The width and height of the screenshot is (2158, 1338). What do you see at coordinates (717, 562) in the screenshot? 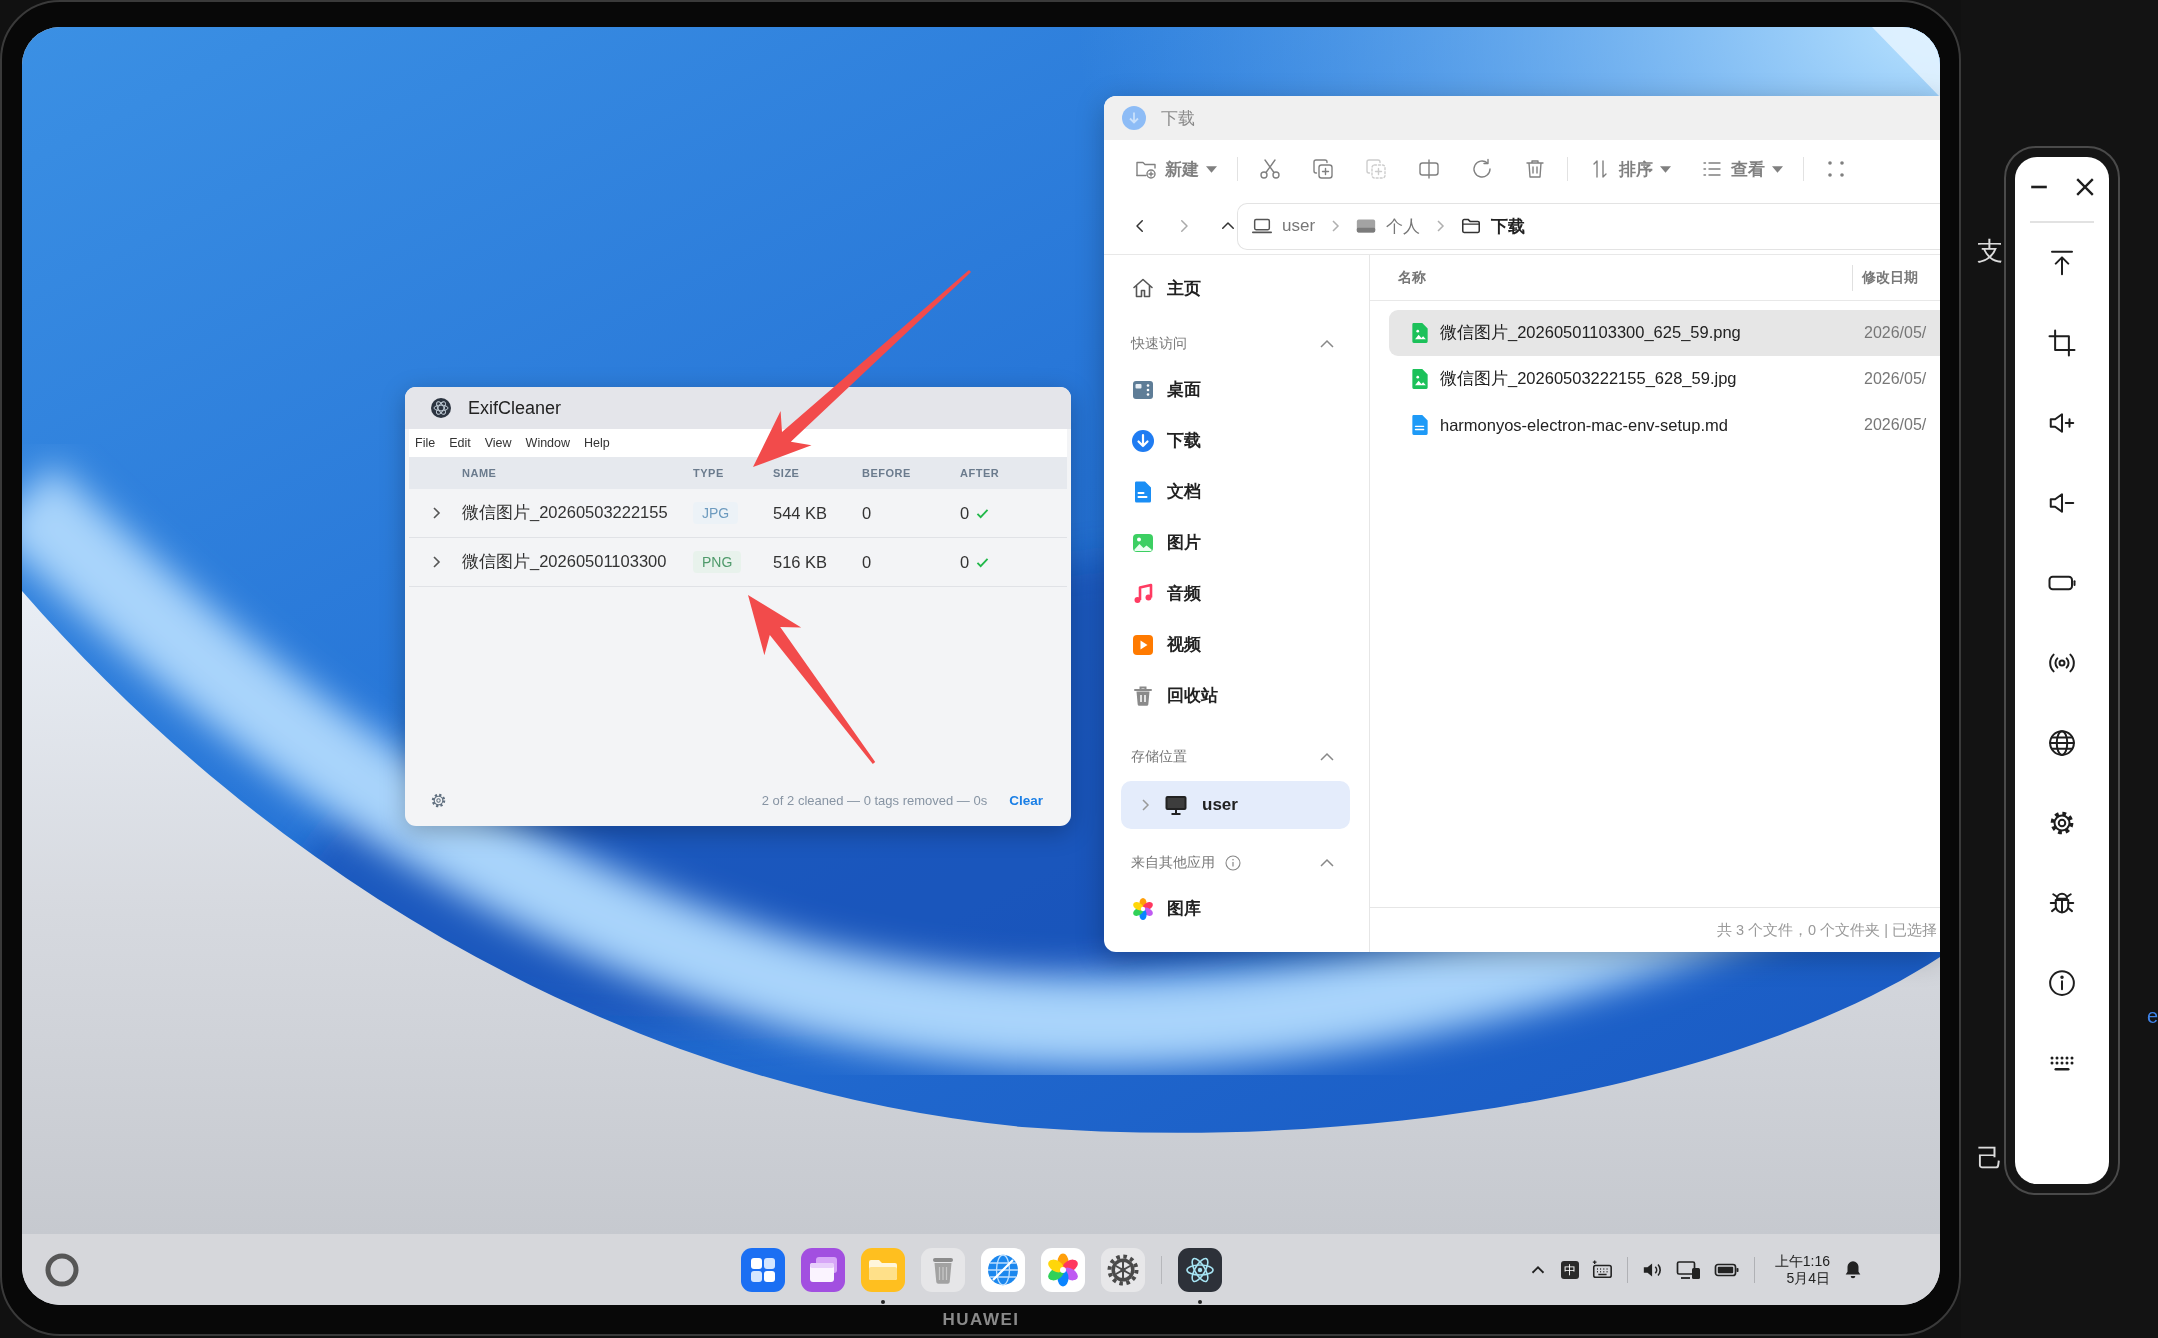
I see `file-type-tag: PNG` at bounding box center [717, 562].